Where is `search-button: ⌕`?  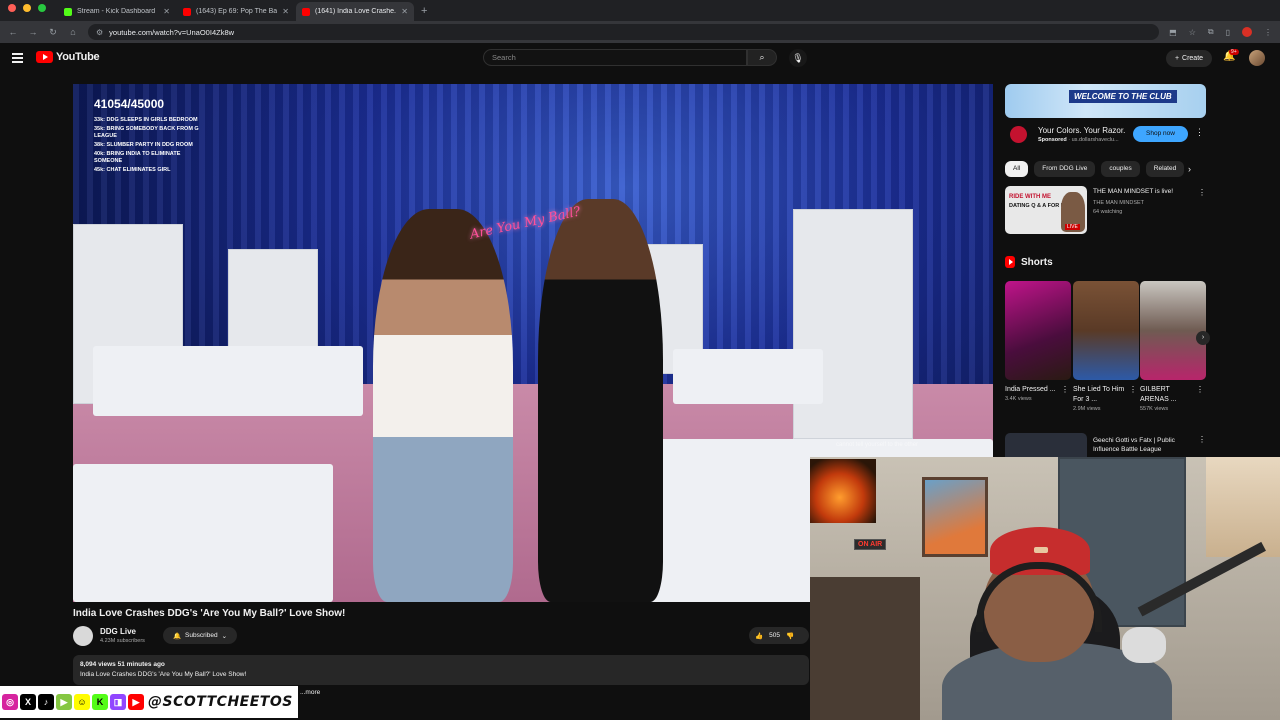 search-button: ⌕ is located at coordinates (762, 57).